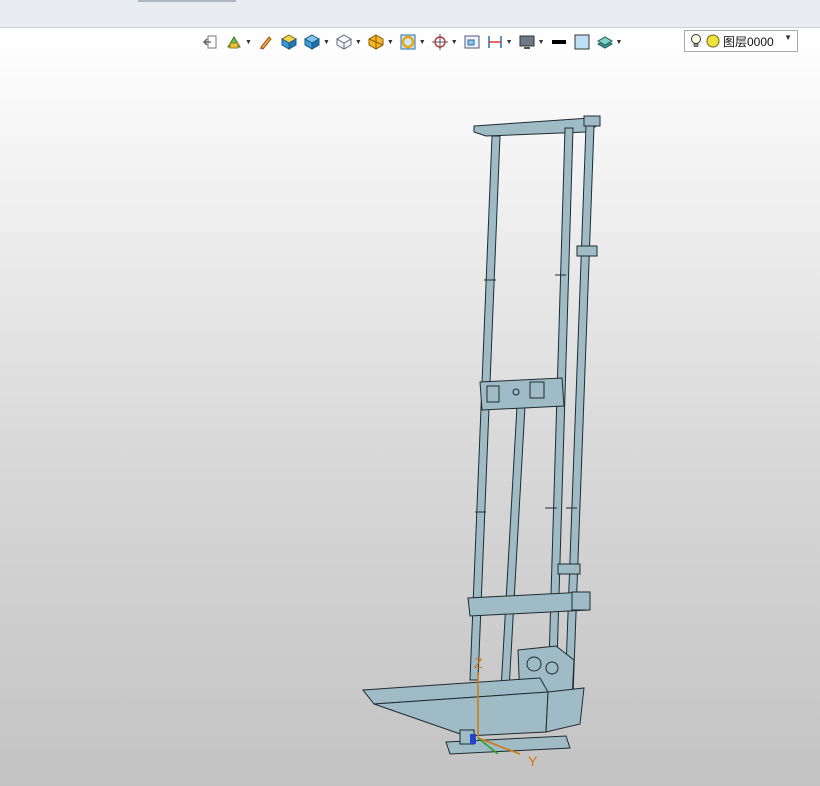  Describe the element at coordinates (533, 761) in the screenshot. I see `axis-y-label: Y` at that location.